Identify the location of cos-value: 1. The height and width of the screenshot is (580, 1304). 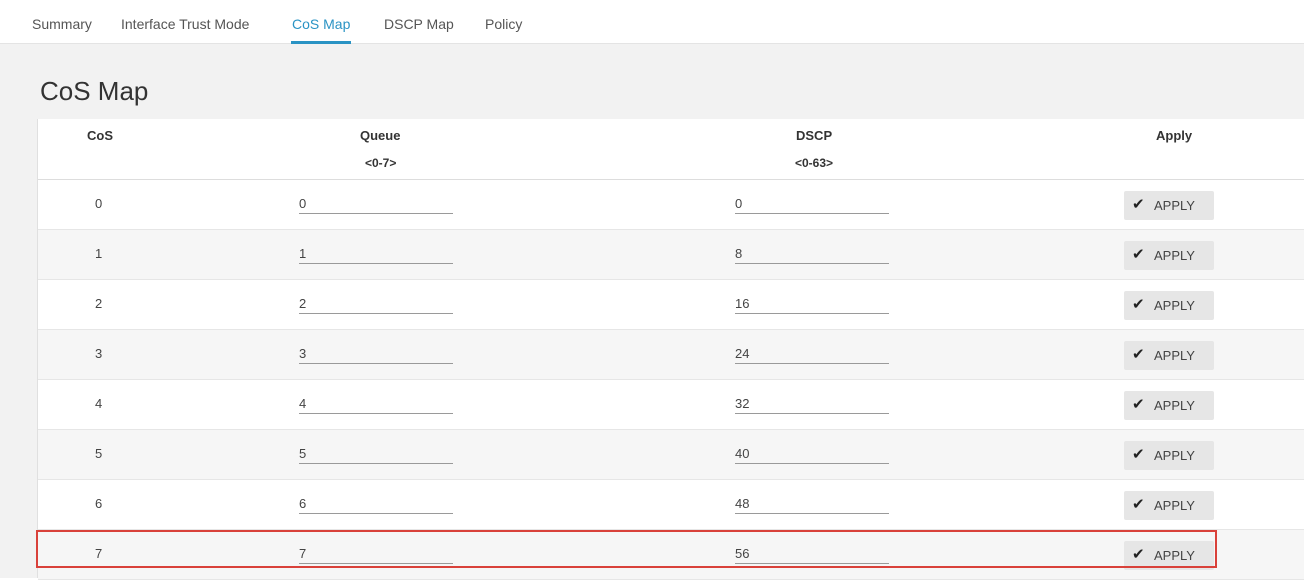
(99, 253).